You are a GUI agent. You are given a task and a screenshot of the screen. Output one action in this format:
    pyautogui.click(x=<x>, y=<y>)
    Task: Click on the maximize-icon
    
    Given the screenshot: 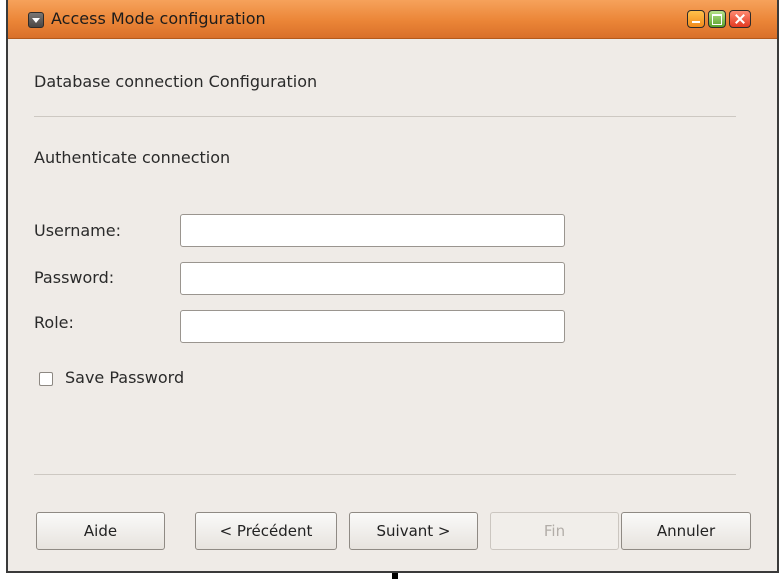 What is the action you would take?
    pyautogui.click(x=717, y=19)
    